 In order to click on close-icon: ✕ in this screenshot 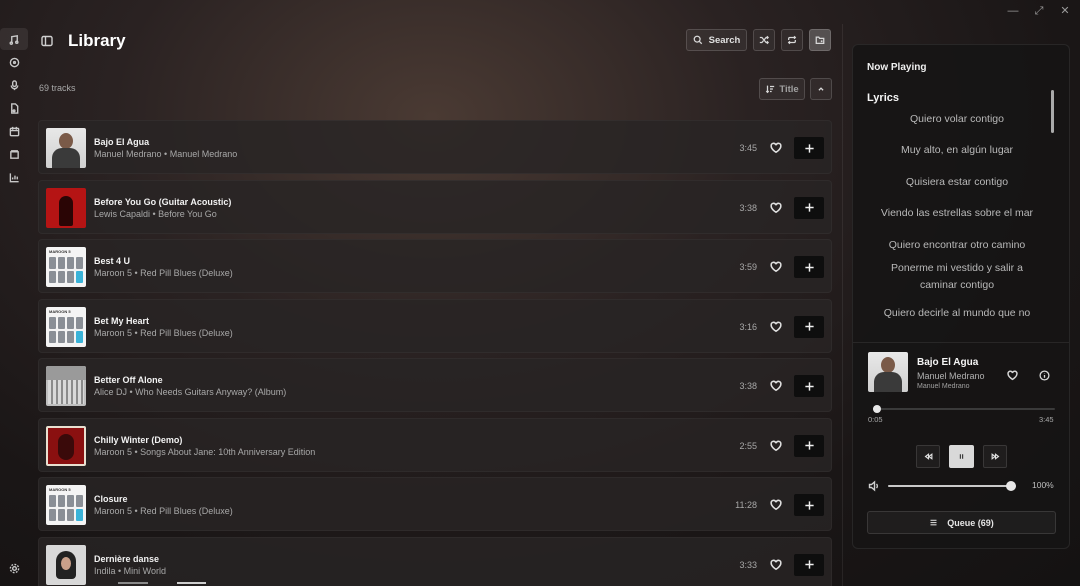, I will do `click(1065, 11)`.